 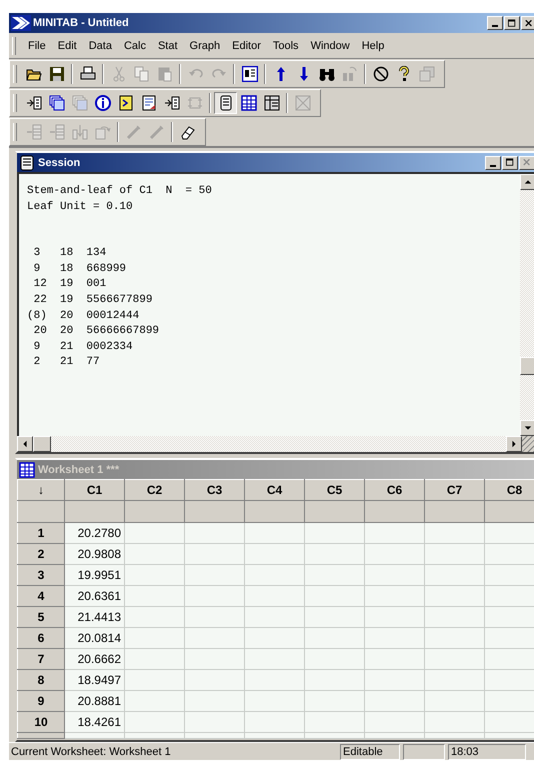 What do you see at coordinates (134, 46) in the screenshot?
I see `menu-item: Calc` at bounding box center [134, 46].